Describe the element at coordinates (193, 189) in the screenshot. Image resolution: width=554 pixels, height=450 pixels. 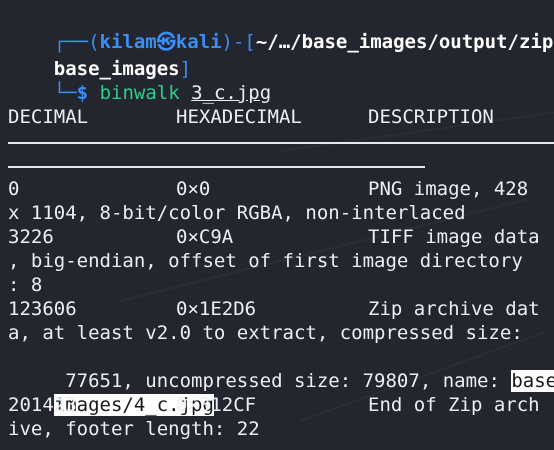
I see `row-hex: 0×0` at that location.